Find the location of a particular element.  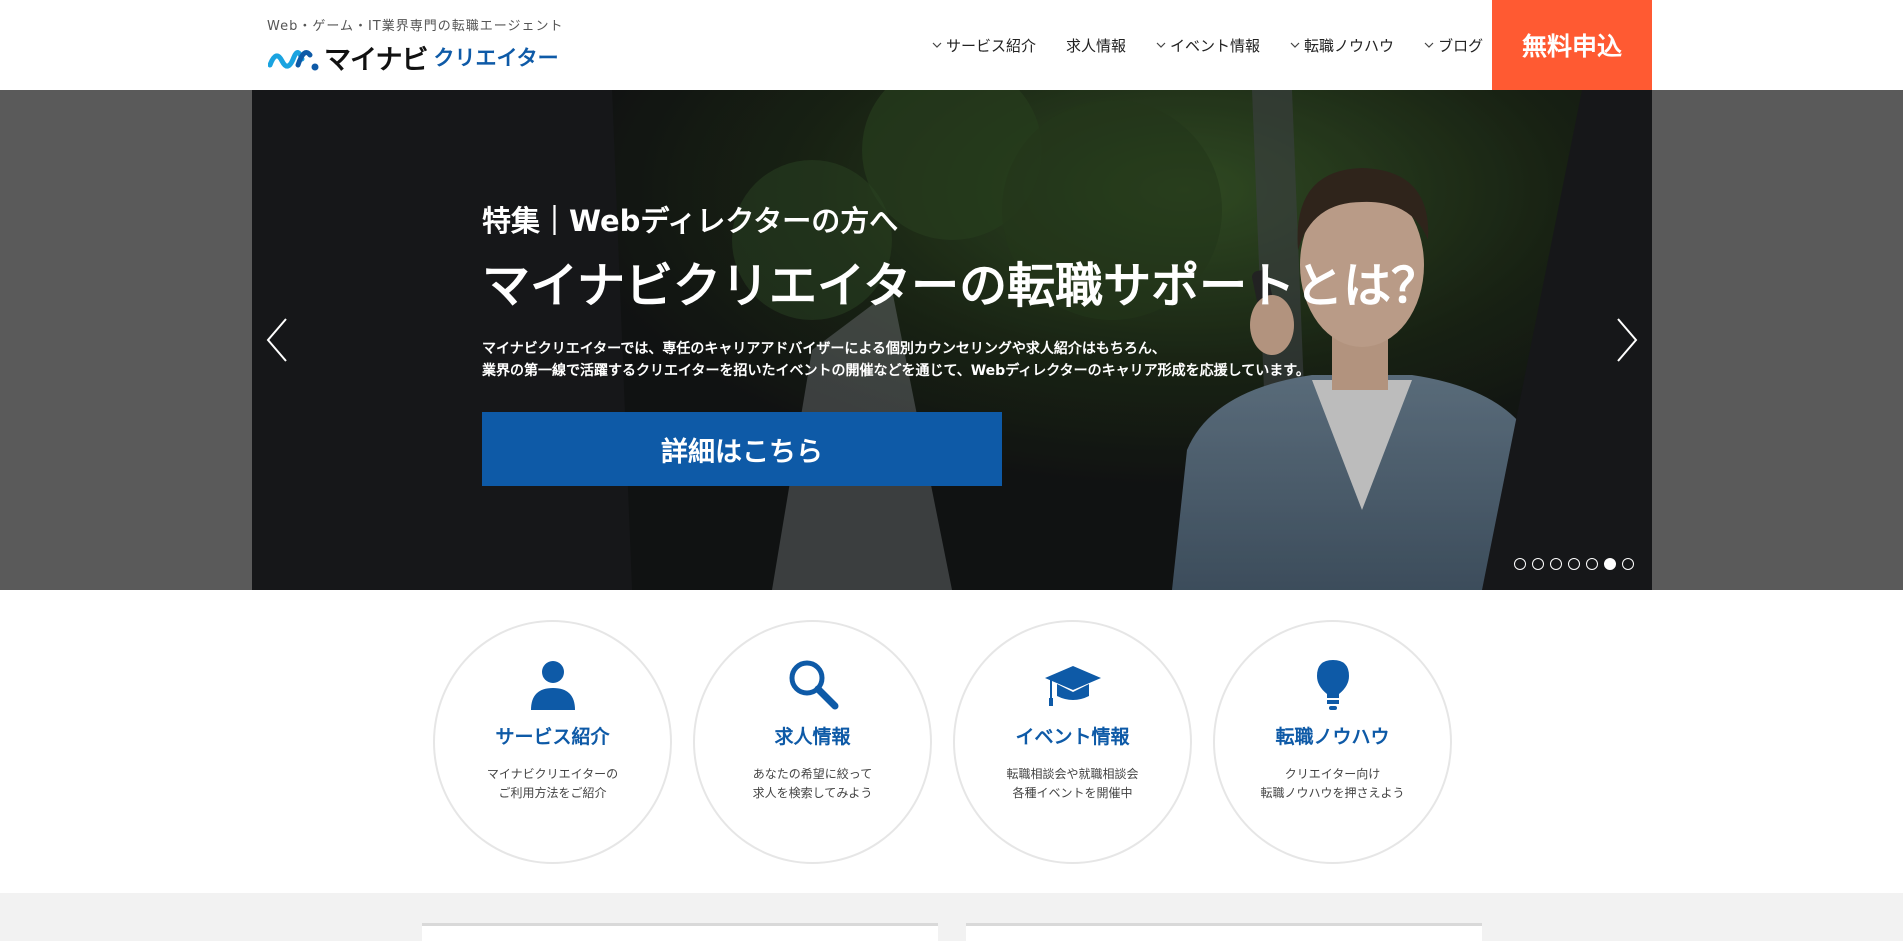

hero-prev-arrow-icon is located at coordinates (277, 340).